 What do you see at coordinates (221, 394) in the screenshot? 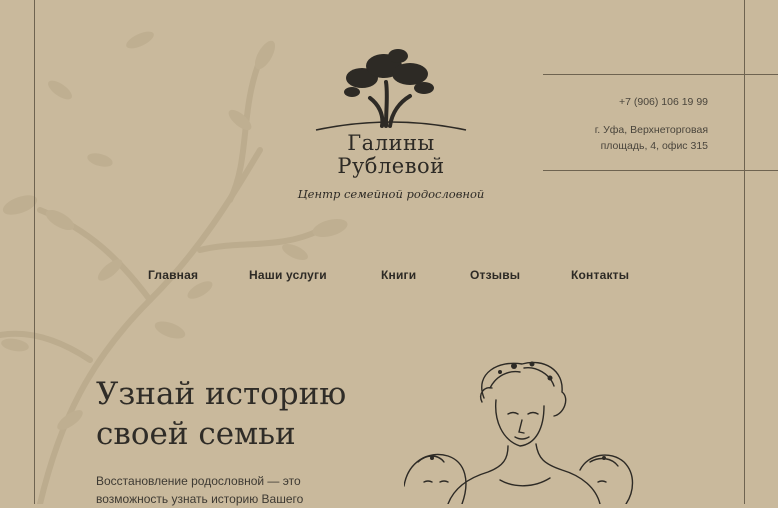
I see `hero-title-line1: Узнай историю` at bounding box center [221, 394].